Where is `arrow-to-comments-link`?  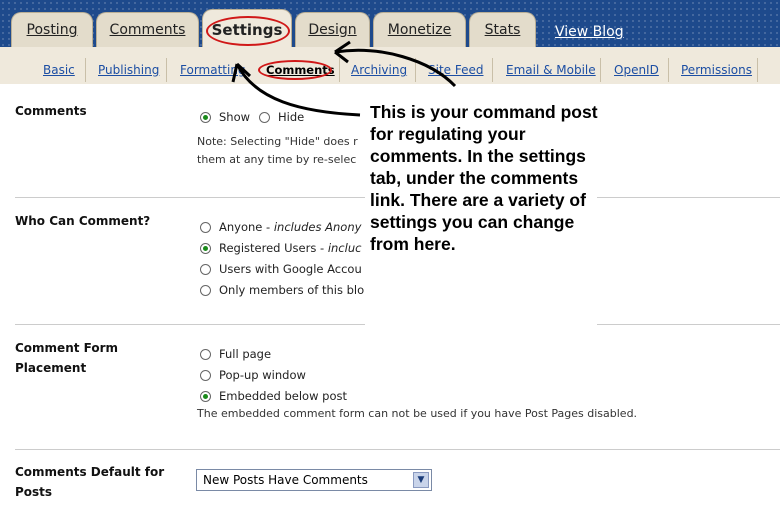
arrow-to-comments-link is located at coordinates (298, 90).